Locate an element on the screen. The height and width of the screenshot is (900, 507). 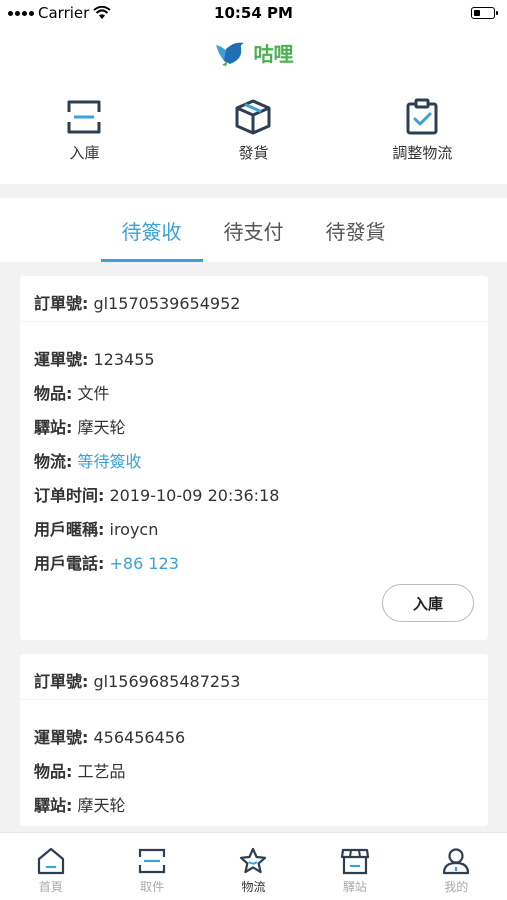
user-nickname: iroycn is located at coordinates (134, 529).